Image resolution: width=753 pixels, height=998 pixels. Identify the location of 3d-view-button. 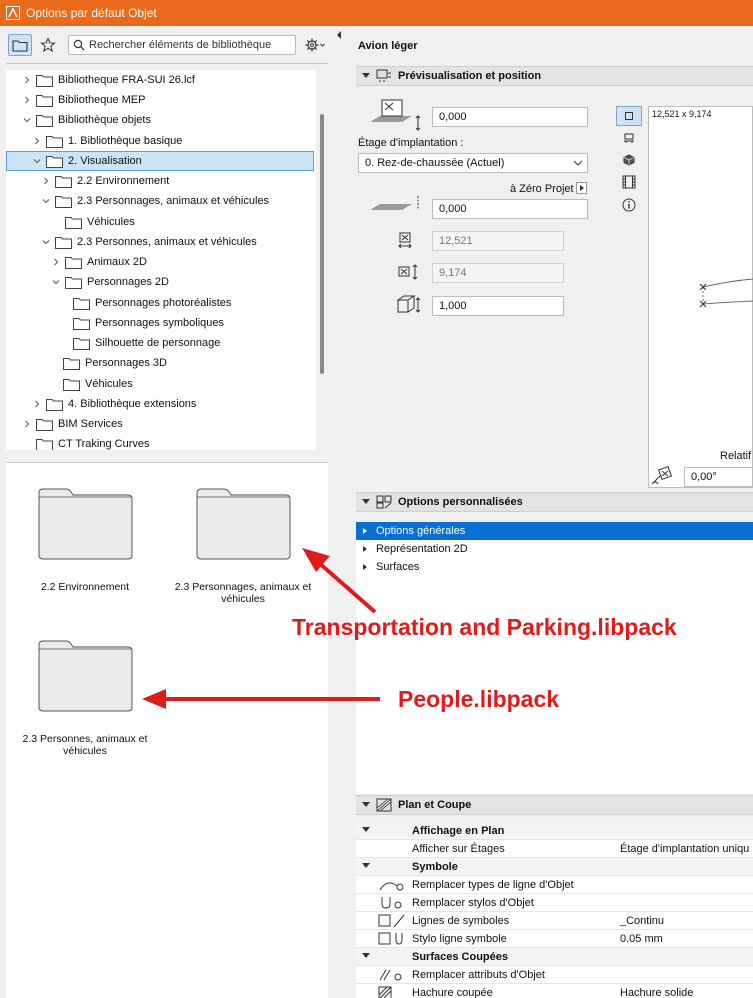
(629, 160).